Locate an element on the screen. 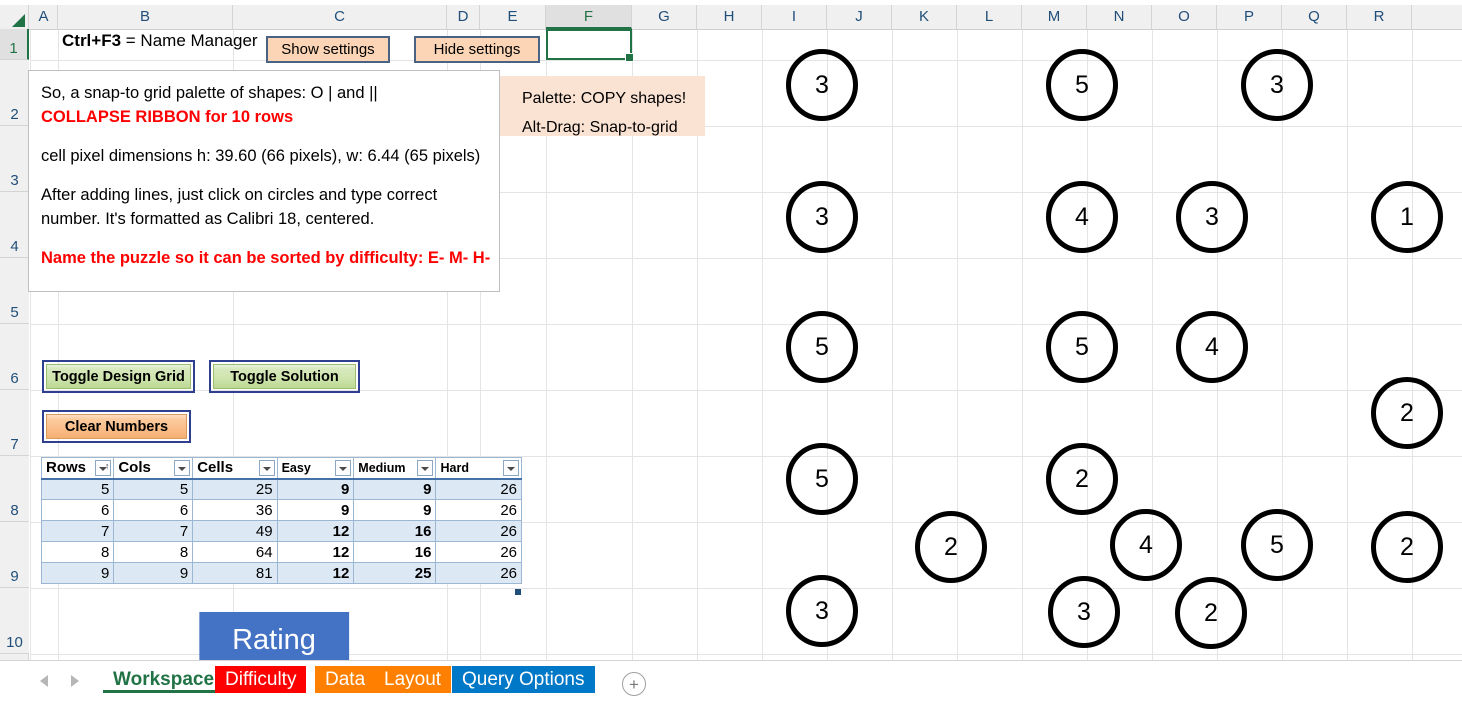  table-header-cols: Cols is located at coordinates (153, 468).